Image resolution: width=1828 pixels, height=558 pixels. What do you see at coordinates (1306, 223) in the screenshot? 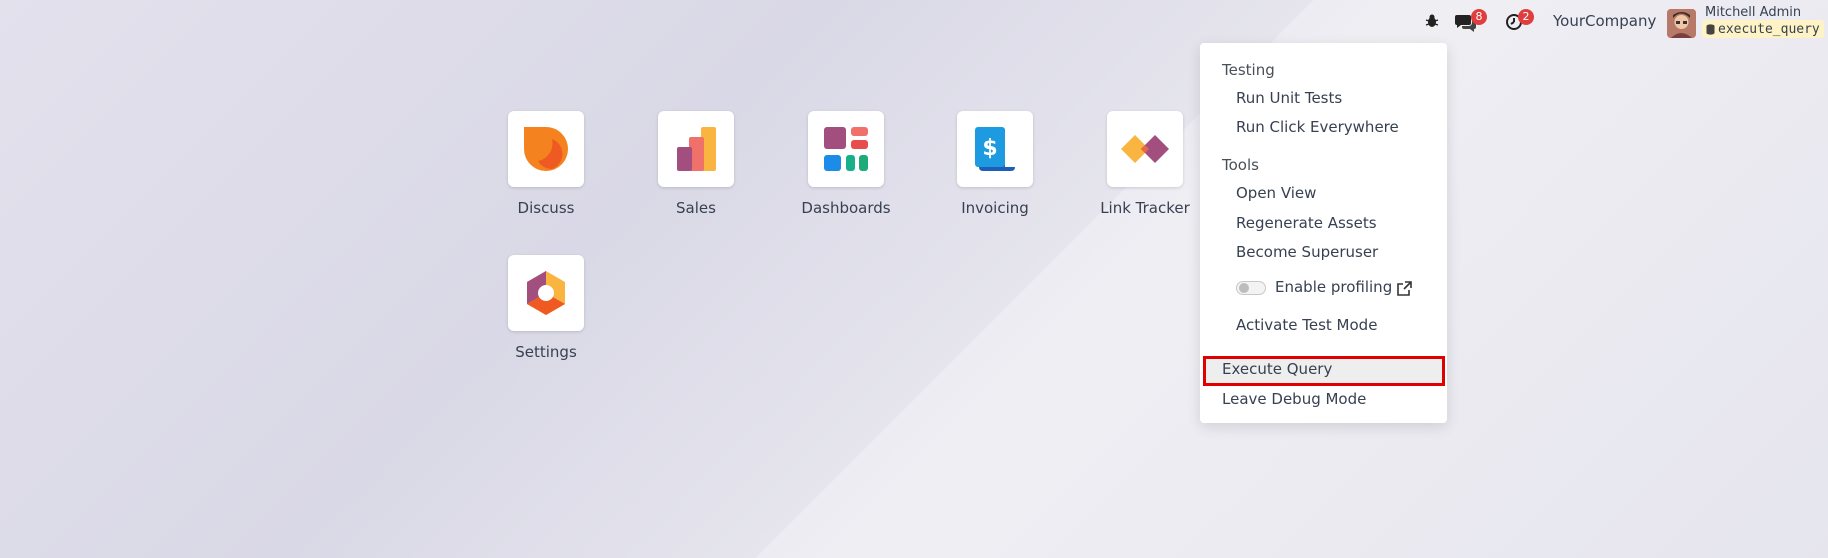
I see `regenerate-assets-item: Regenerate Assets` at bounding box center [1306, 223].